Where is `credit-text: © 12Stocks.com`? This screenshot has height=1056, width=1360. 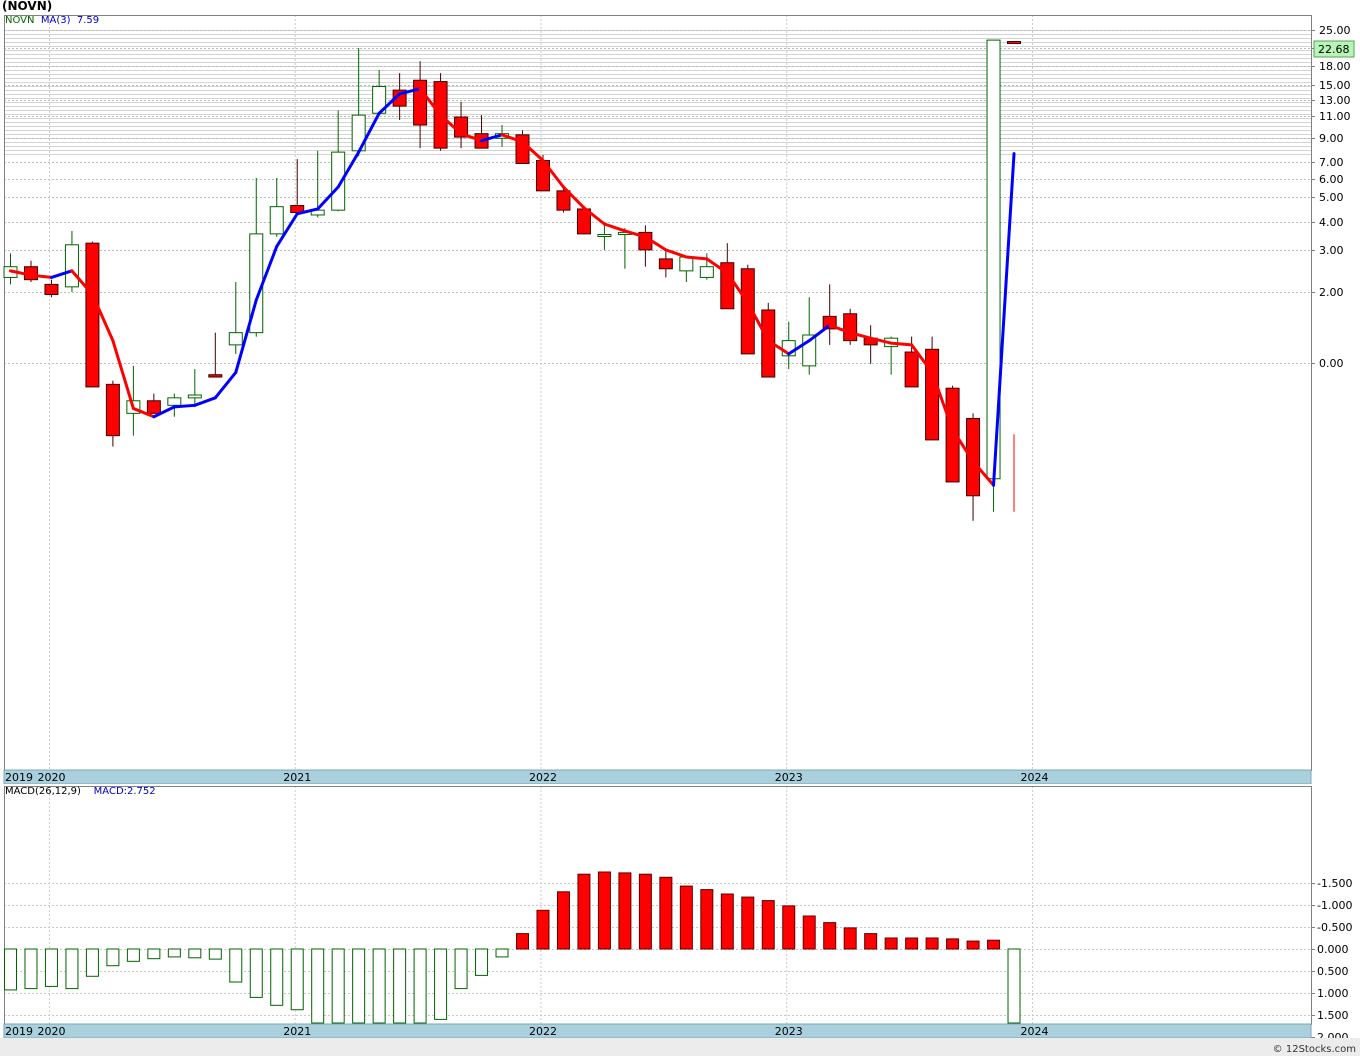
credit-text: © 12Stocks.com is located at coordinates (1314, 1049).